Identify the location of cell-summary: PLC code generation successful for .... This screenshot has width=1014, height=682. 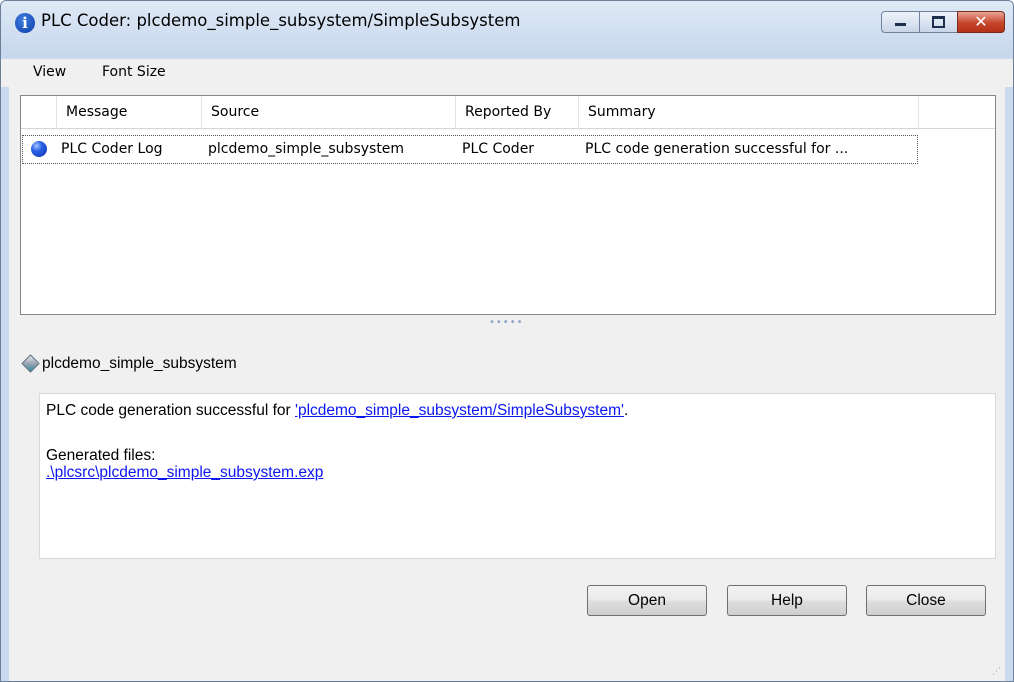
(717, 149).